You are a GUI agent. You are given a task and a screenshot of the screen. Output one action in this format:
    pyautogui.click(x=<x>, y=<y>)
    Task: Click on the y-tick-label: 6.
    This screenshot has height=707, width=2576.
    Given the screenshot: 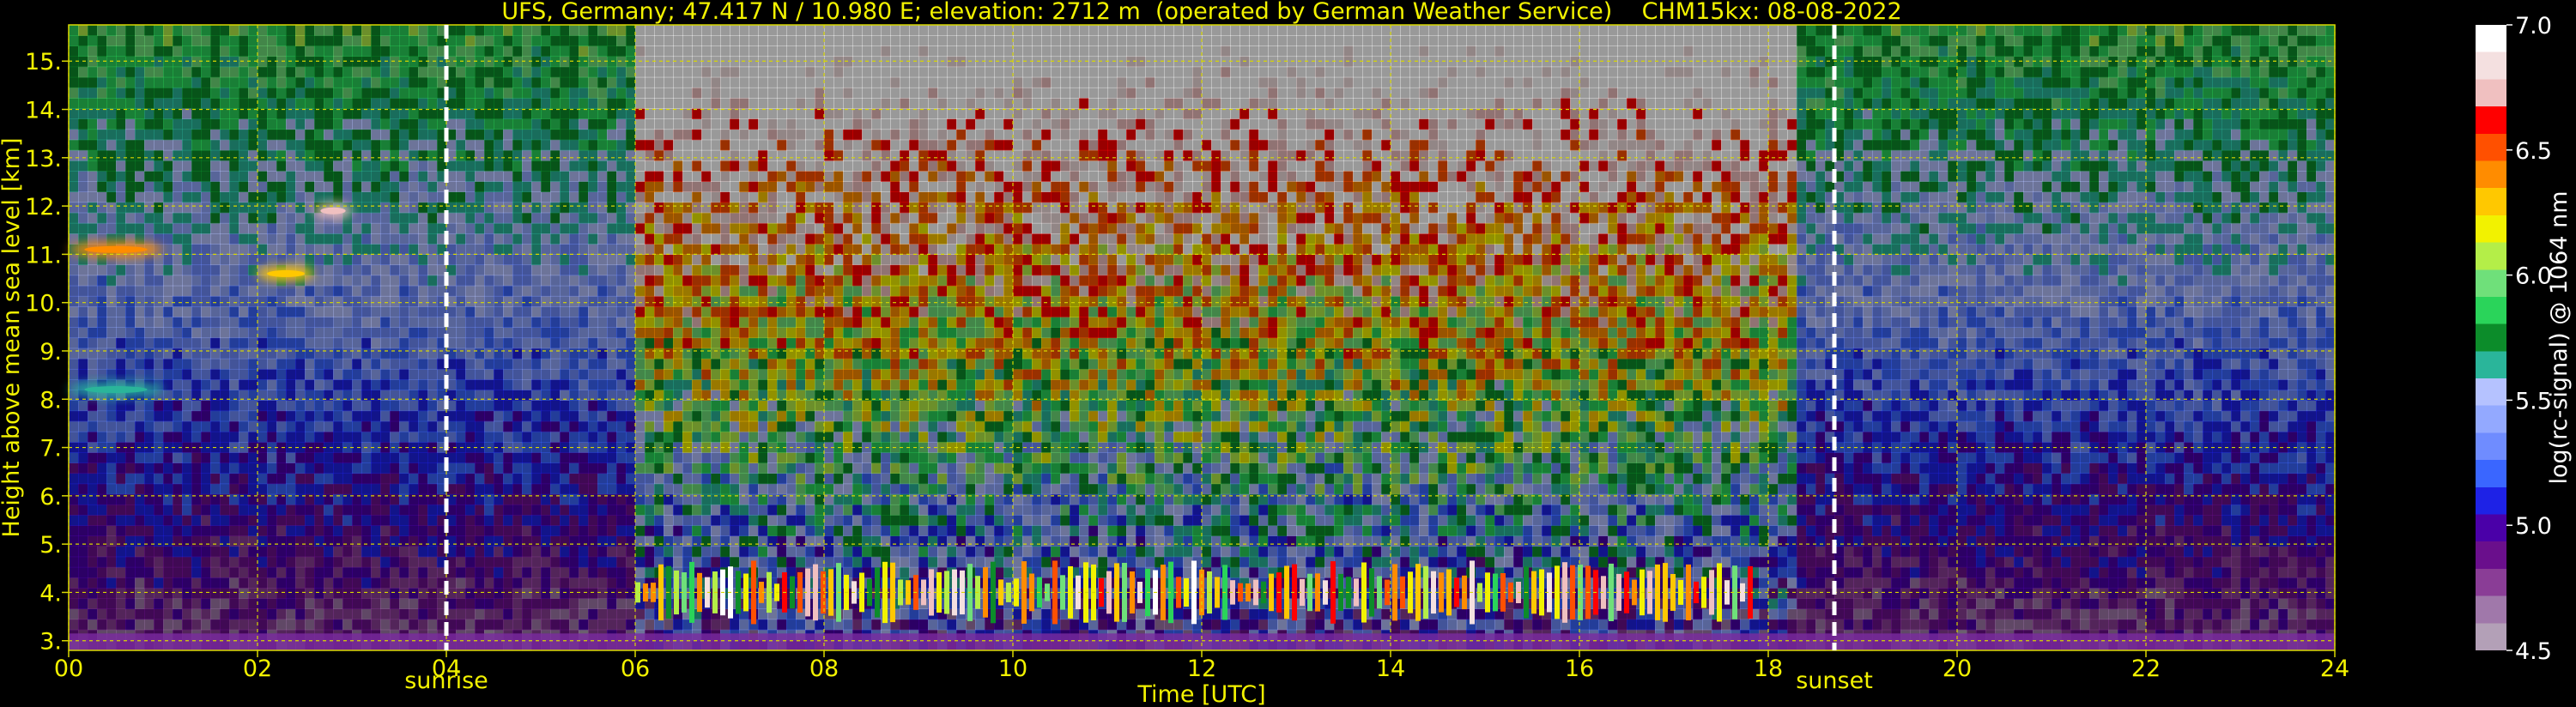 What is the action you would take?
    pyautogui.click(x=50, y=498)
    